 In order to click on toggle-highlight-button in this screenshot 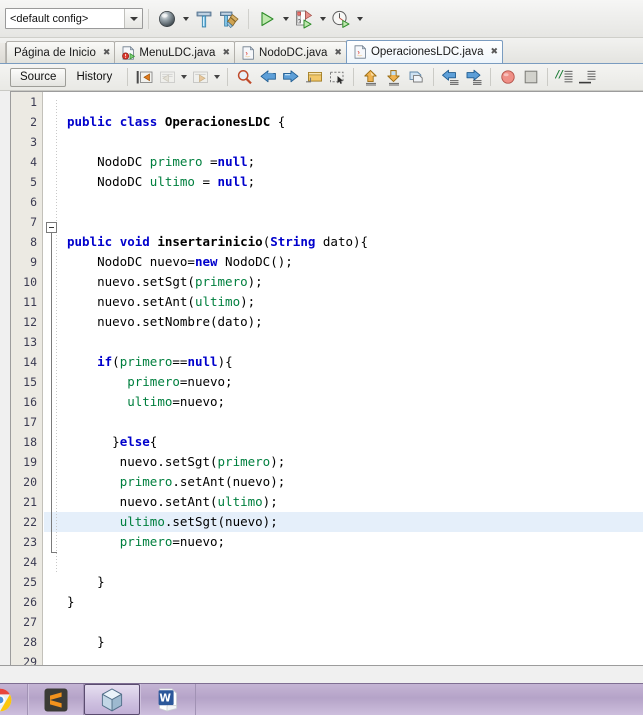, I will do `click(313, 77)`.